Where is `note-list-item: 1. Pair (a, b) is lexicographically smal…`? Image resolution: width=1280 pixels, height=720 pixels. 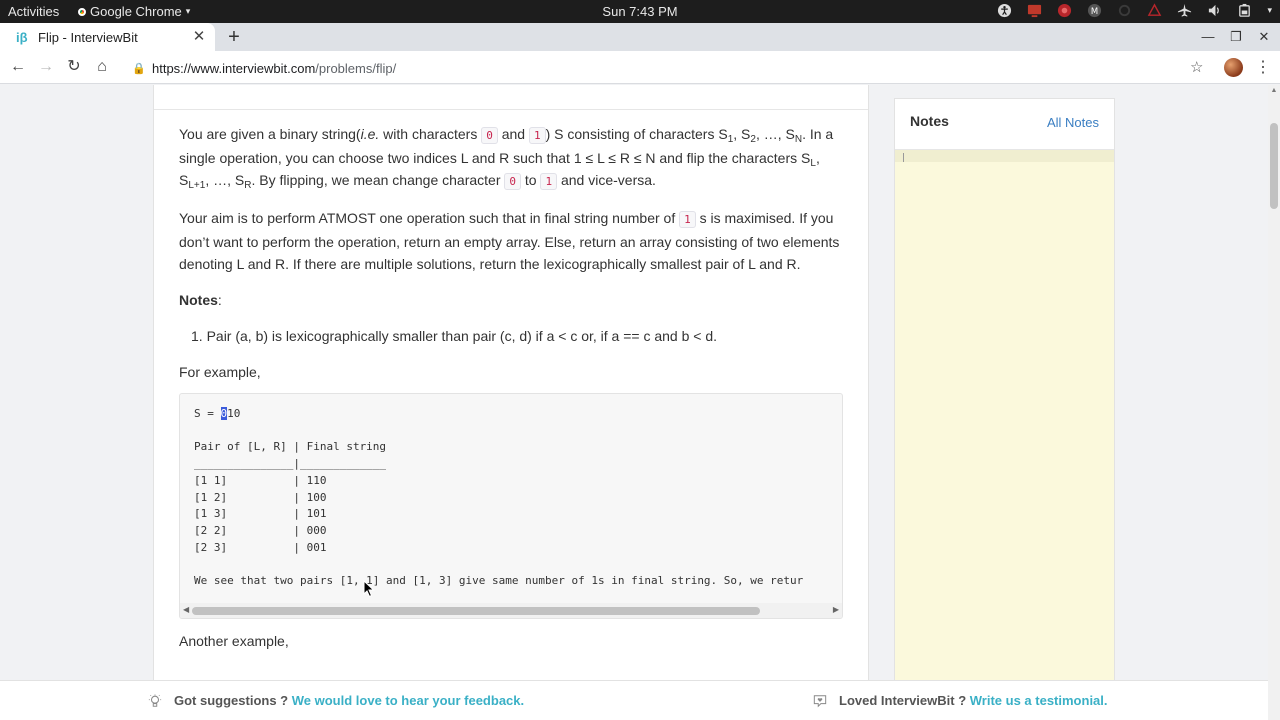 note-list-item: 1. Pair (a, b) is lexicographically smal… is located at coordinates (454, 336).